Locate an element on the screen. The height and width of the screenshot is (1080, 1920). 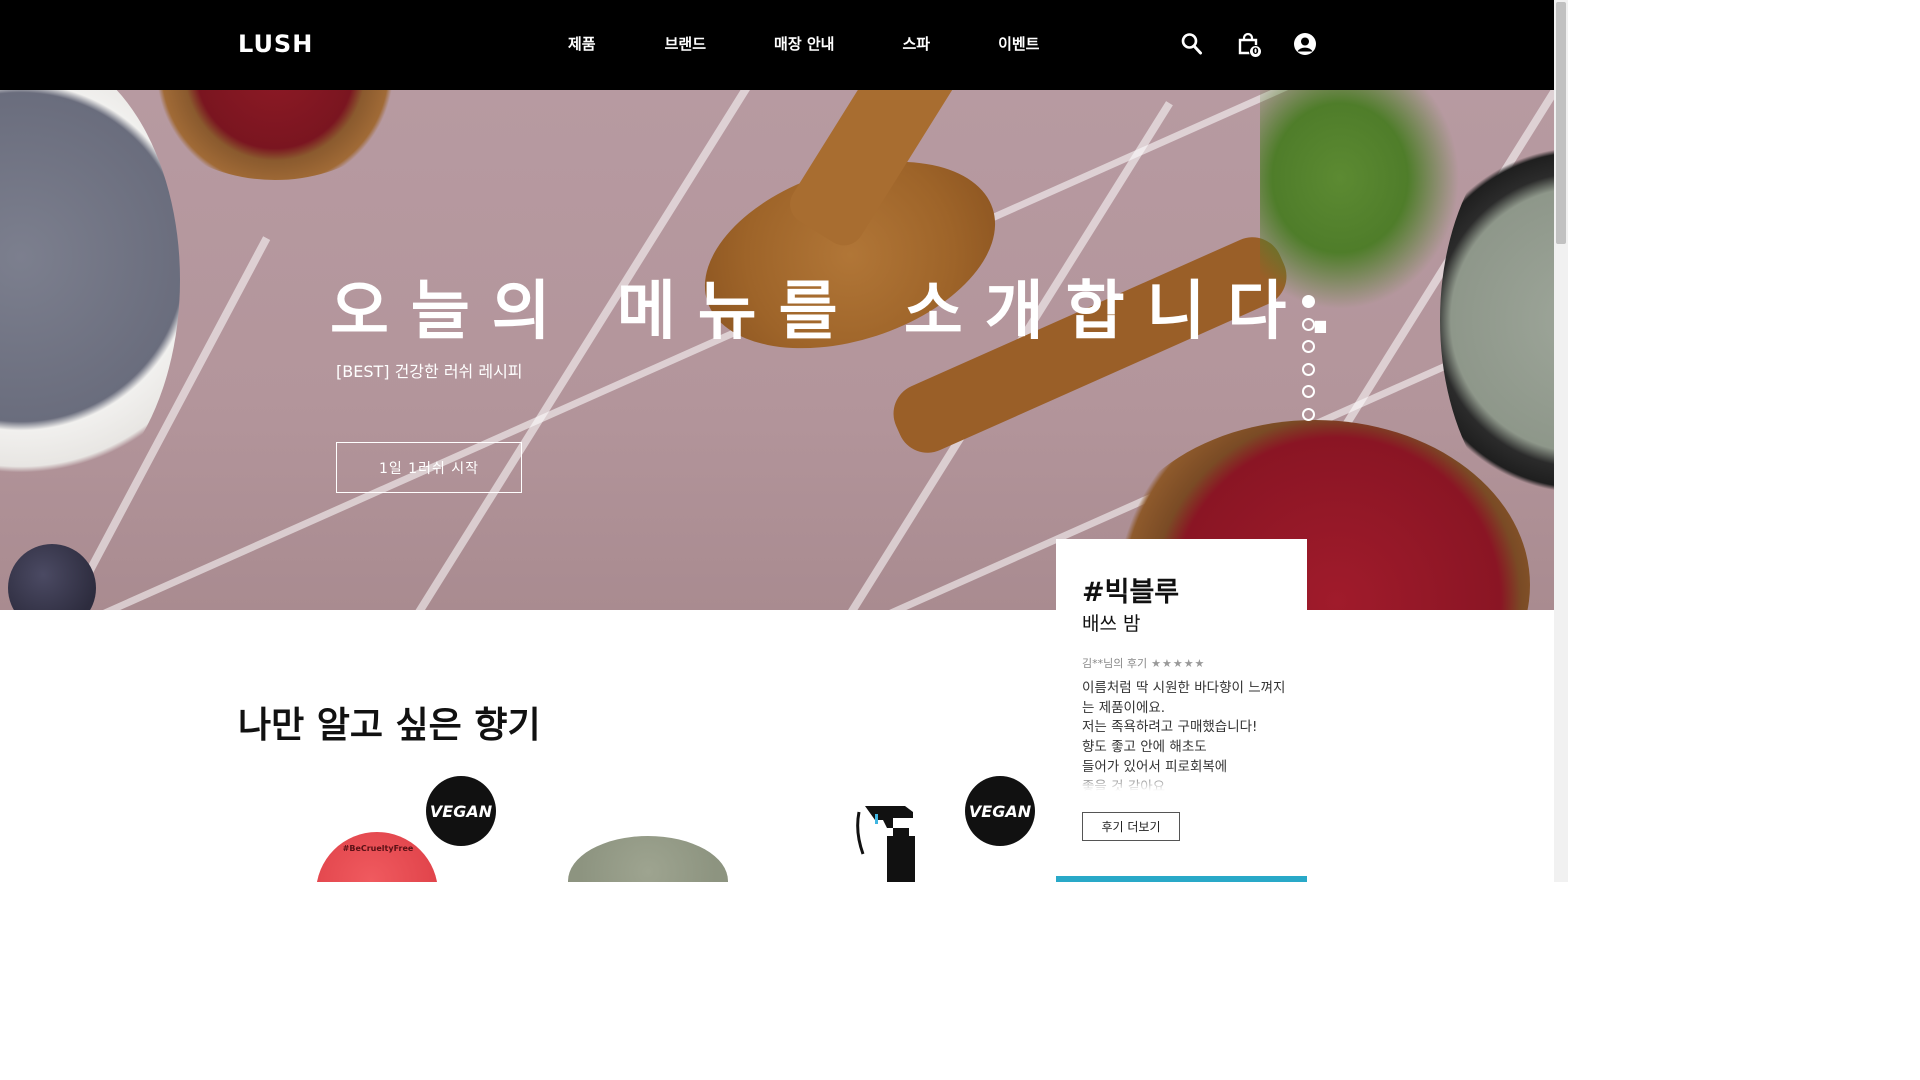
review-meta: 김**님의 후기 ★★★★★ is located at coordinates (1143, 663).